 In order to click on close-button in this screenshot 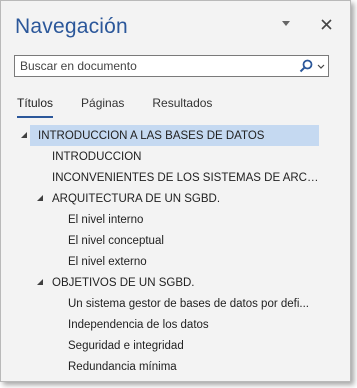, I will do `click(326, 24)`.